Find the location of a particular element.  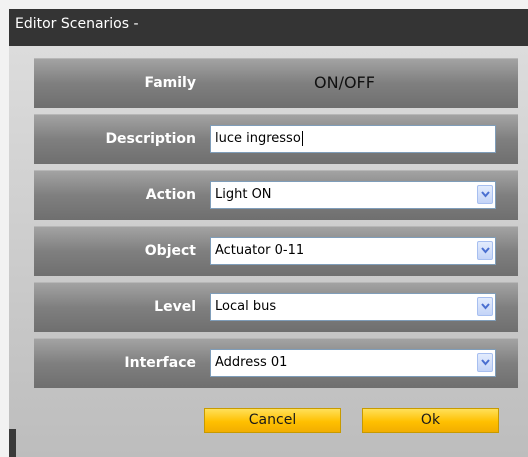

level-row: Level Local bus is located at coordinates (276, 307).